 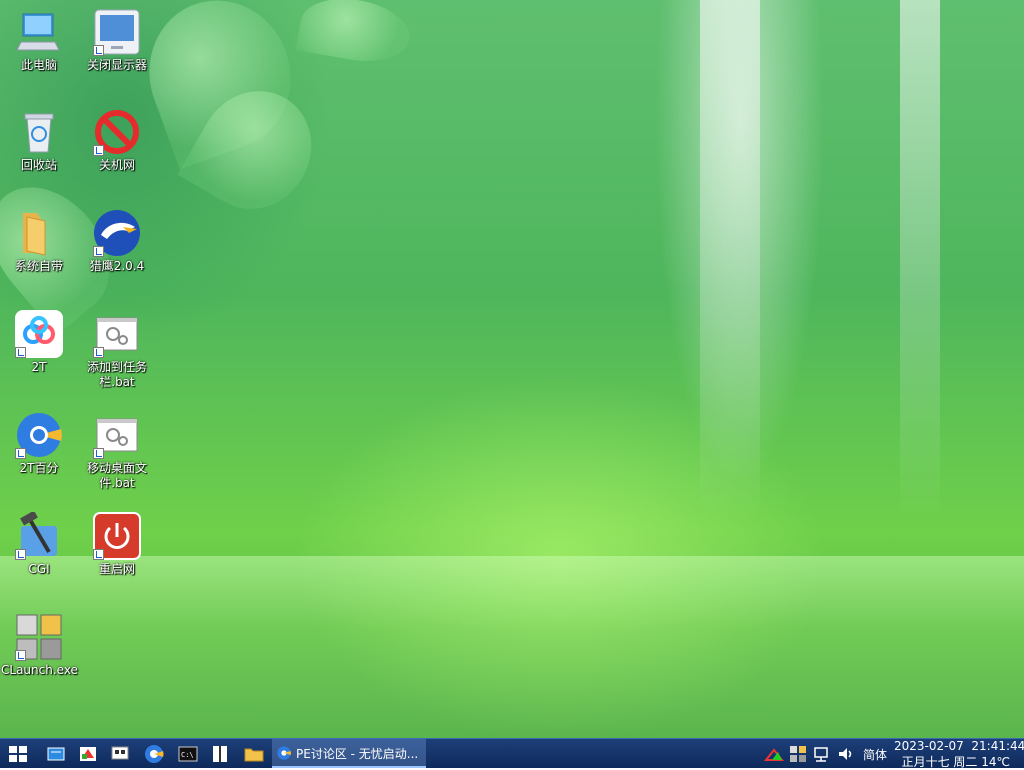 I want to click on desktop-icon-recycle-bin: 回收站, so click(x=39, y=140).